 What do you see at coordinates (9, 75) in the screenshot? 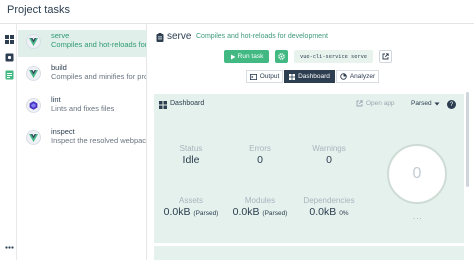
I see `tasks-icon` at bounding box center [9, 75].